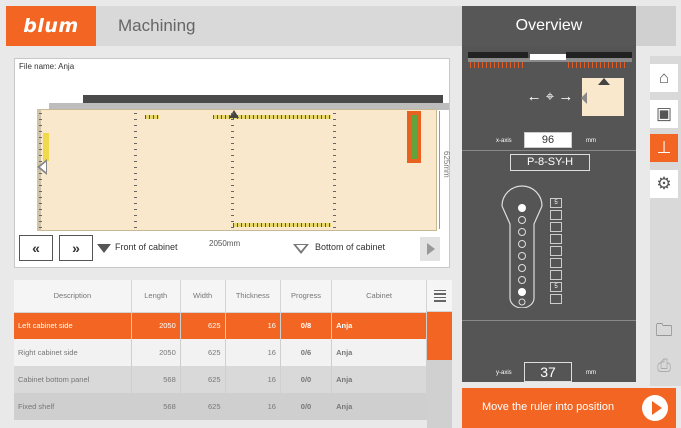 This screenshot has height=428, width=681. What do you see at coordinates (73, 379) in the screenshot?
I see `cell-description: Cabinet bottom panel` at bounding box center [73, 379].